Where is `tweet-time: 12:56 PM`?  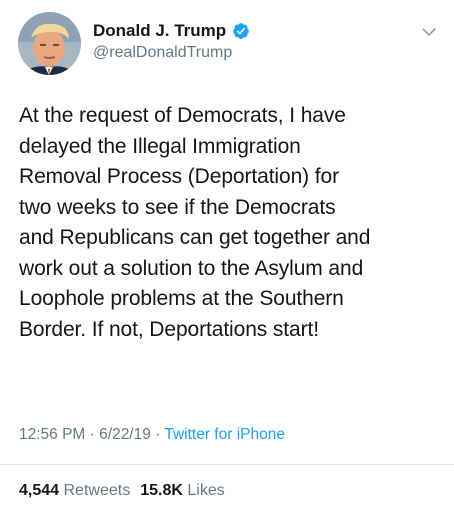
tweet-time: 12:56 PM is located at coordinates (52, 434).